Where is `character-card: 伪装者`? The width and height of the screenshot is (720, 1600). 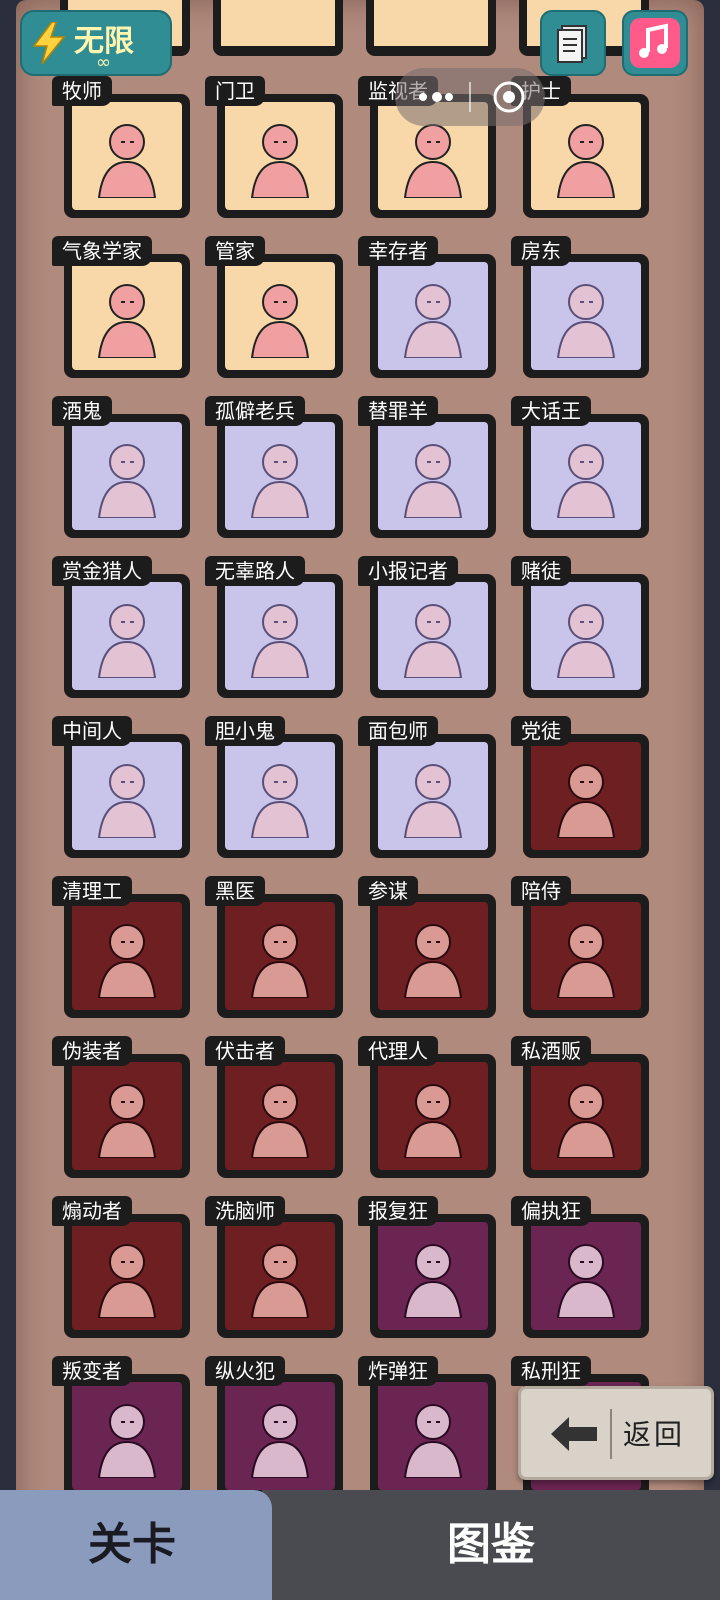
character-card: 伪装者 is located at coordinates (121, 1107).